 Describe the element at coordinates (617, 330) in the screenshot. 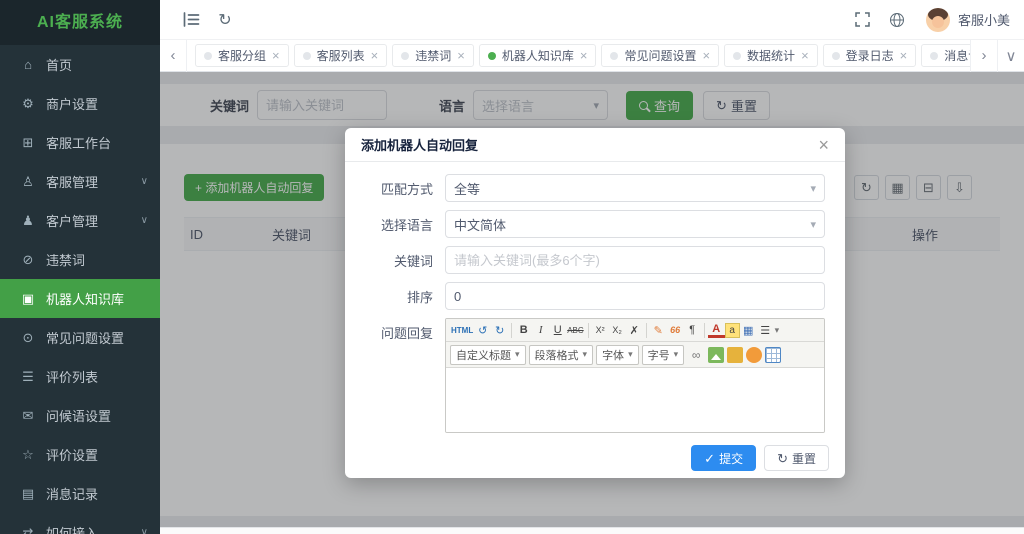

I see `subscript-icon: X₂` at that location.